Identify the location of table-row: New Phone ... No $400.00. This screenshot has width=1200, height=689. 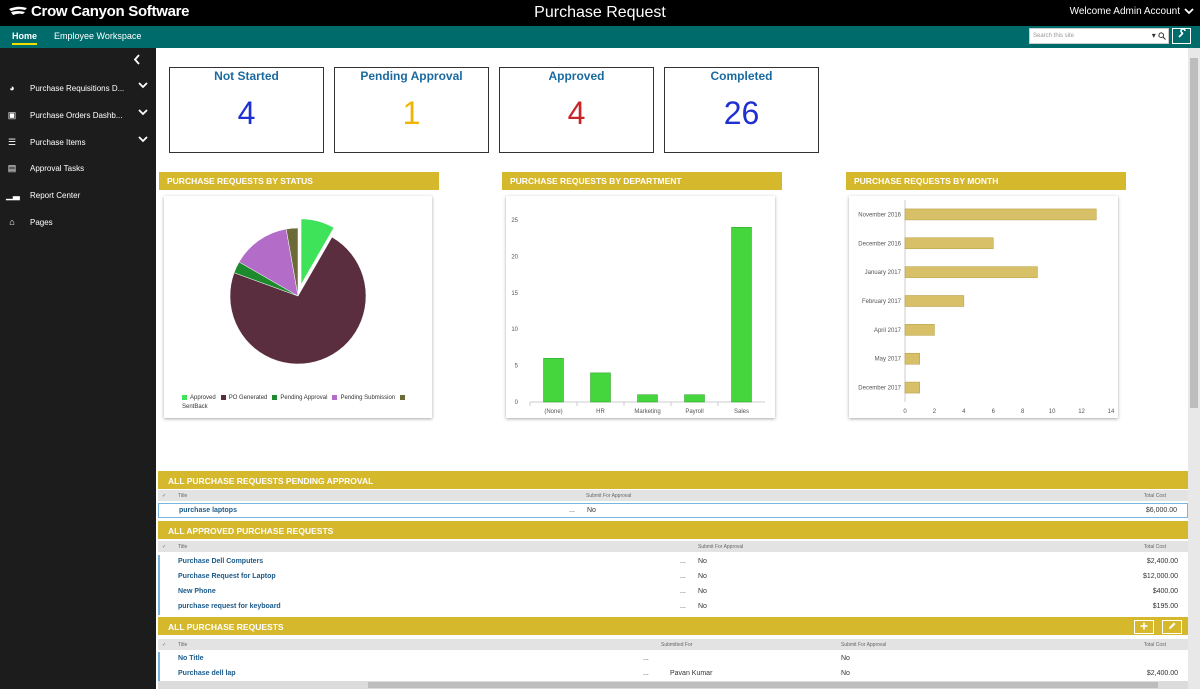
(673, 592).